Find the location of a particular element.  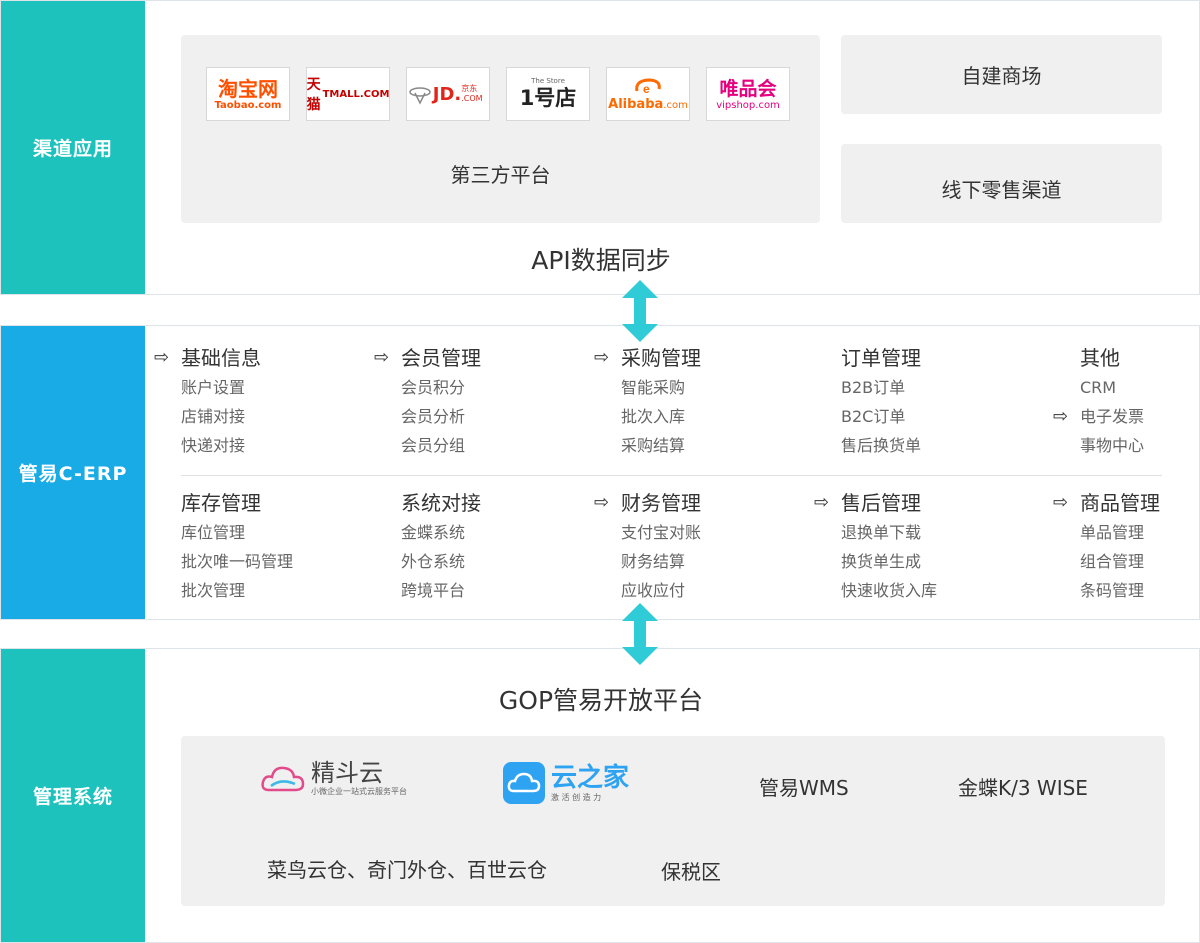

erp-module-member: ⇨ 会员管理 会员积分 会员分析 会员分组 is located at coordinates (487, 401).